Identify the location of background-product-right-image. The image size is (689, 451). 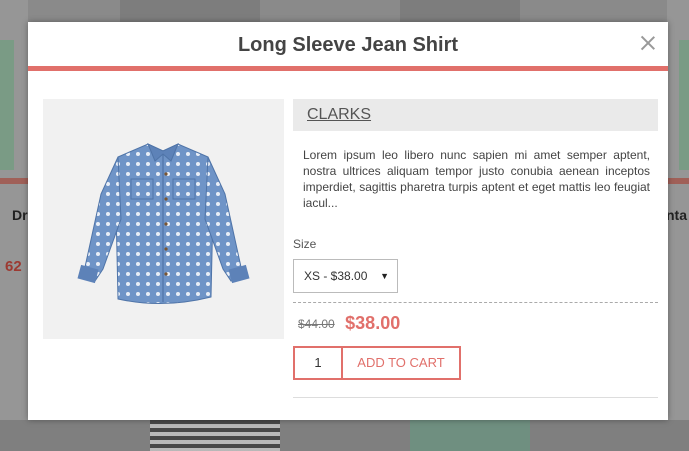
(684, 105).